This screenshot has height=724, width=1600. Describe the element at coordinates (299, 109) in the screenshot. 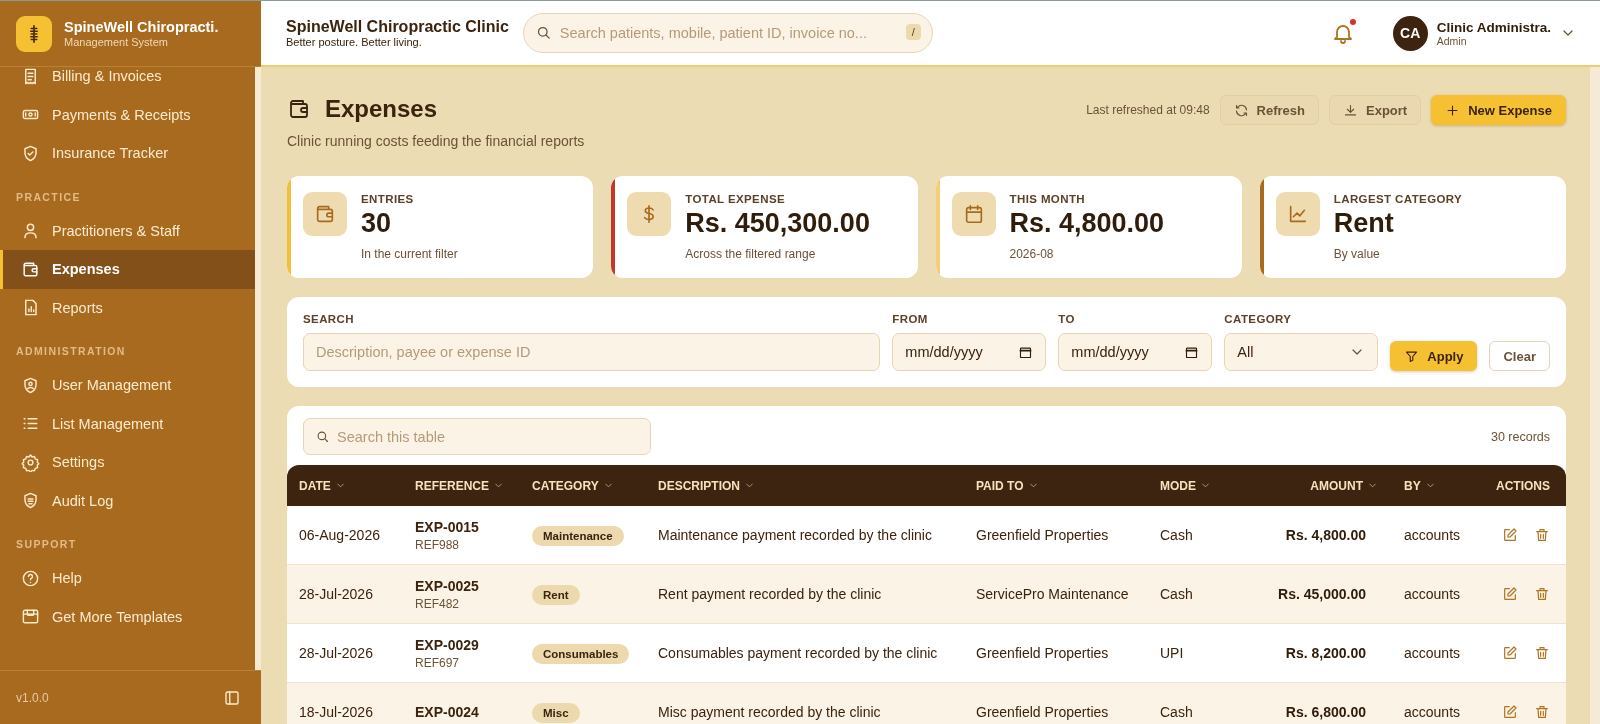

I see `wallet-icon` at that location.